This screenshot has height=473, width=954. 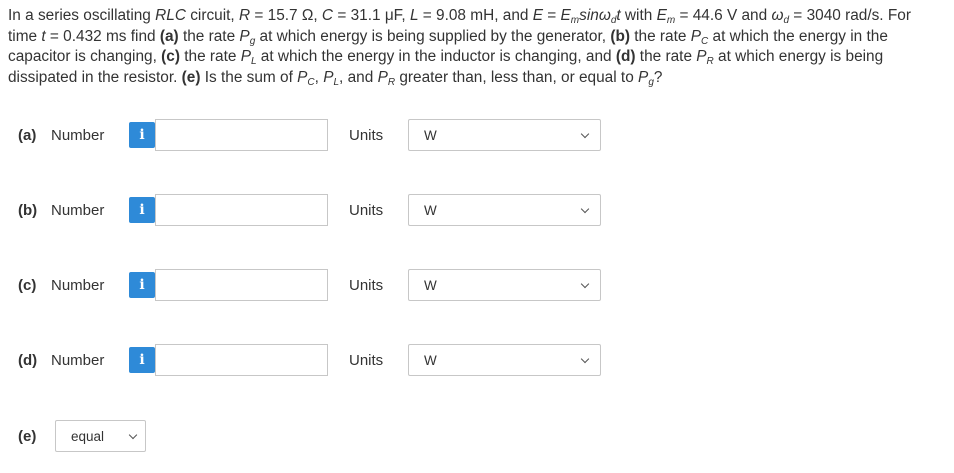 I want to click on units-select-d: W, so click(x=504, y=360).